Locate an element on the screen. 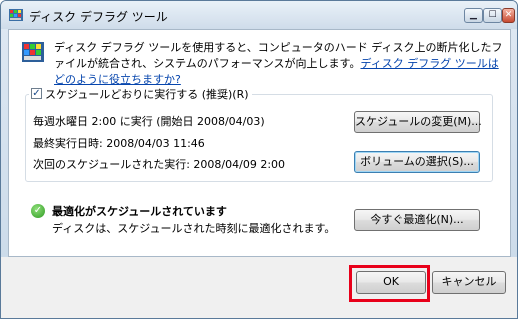  schedule-checkbox-label: スケジュールどおりに実行する (推奨)(R) is located at coordinates (147, 94).